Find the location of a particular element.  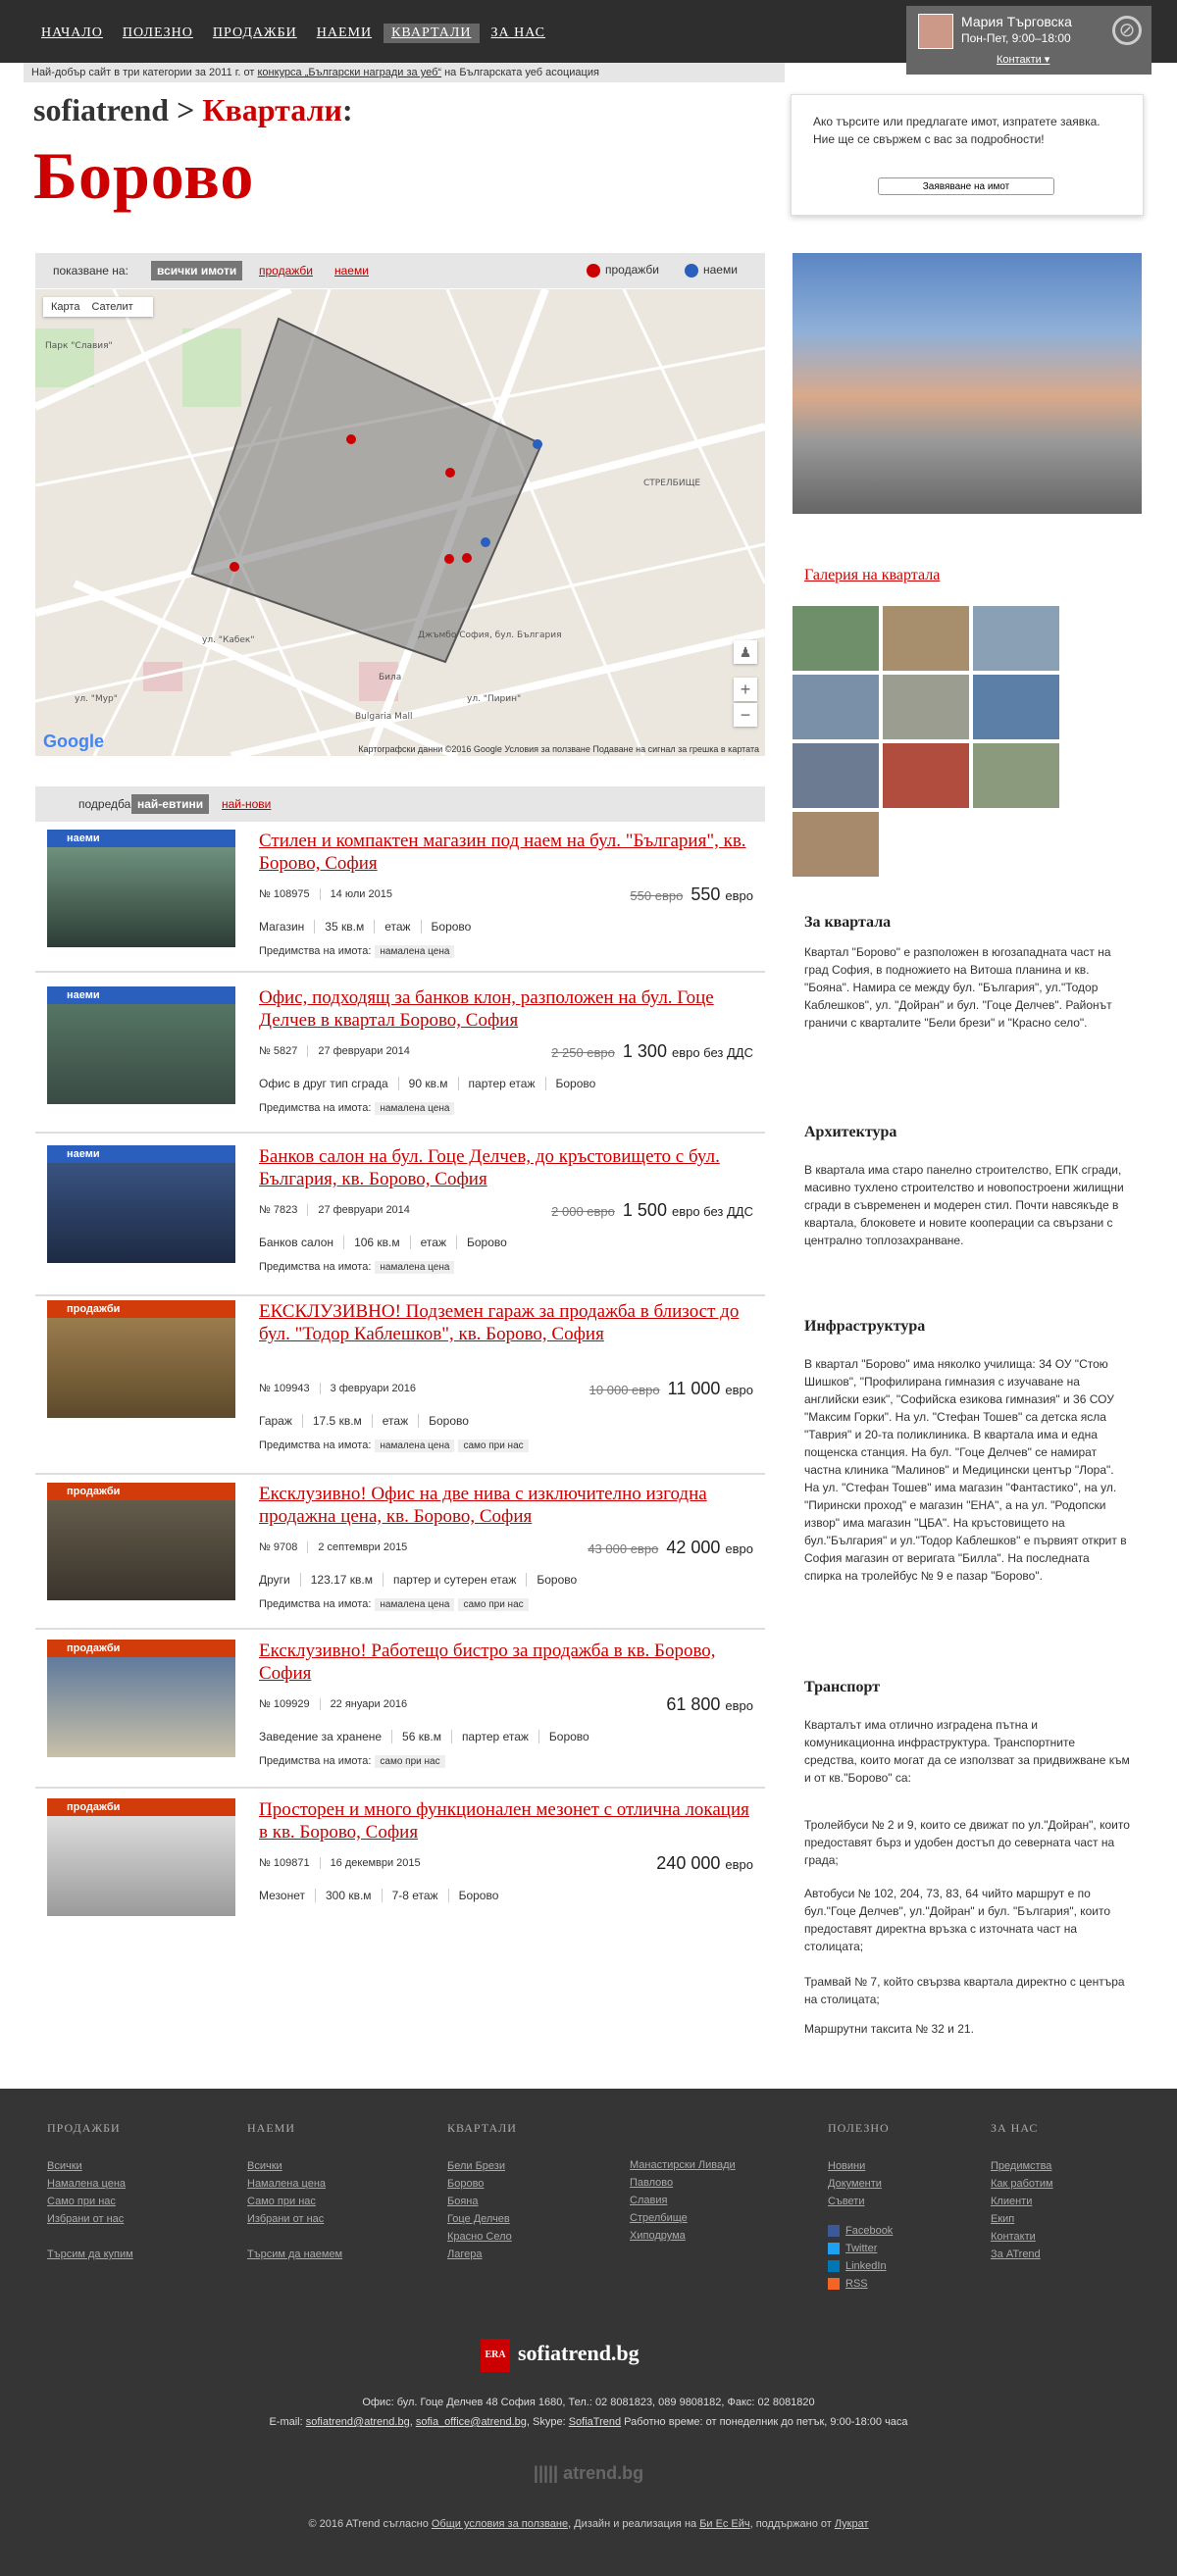

footer-link: Документи is located at coordinates (861, 2184).